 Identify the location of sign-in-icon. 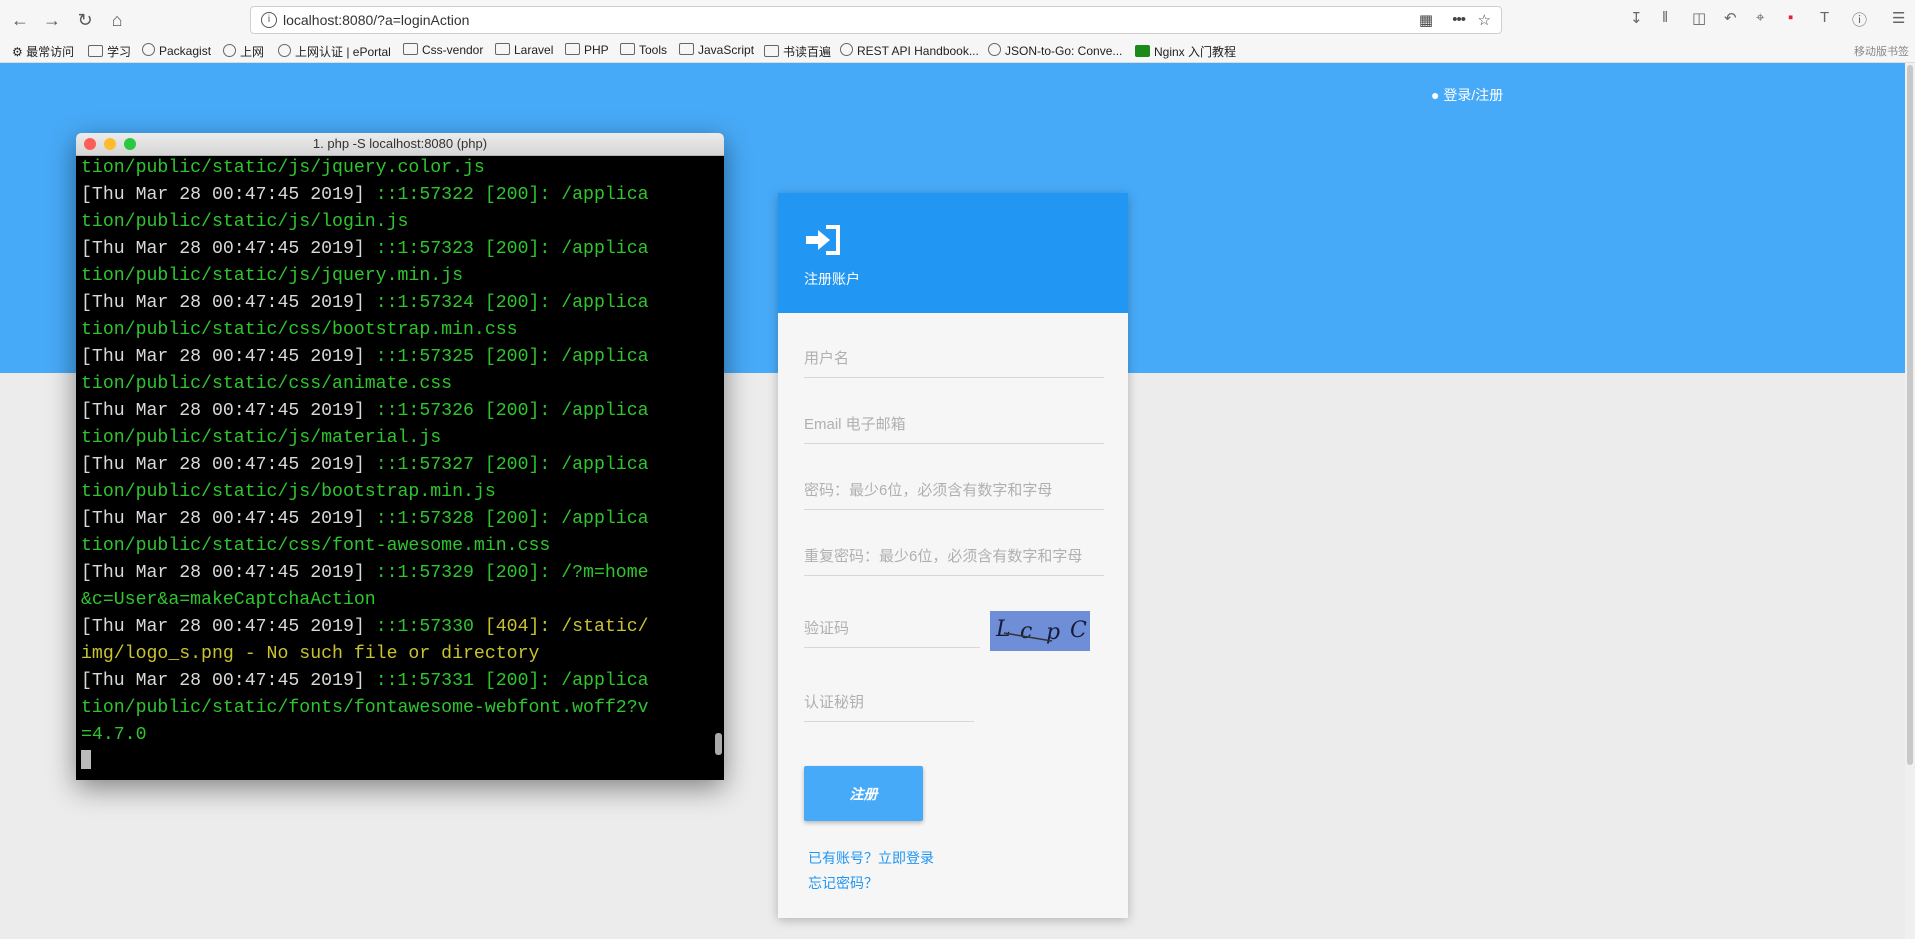
(823, 240).